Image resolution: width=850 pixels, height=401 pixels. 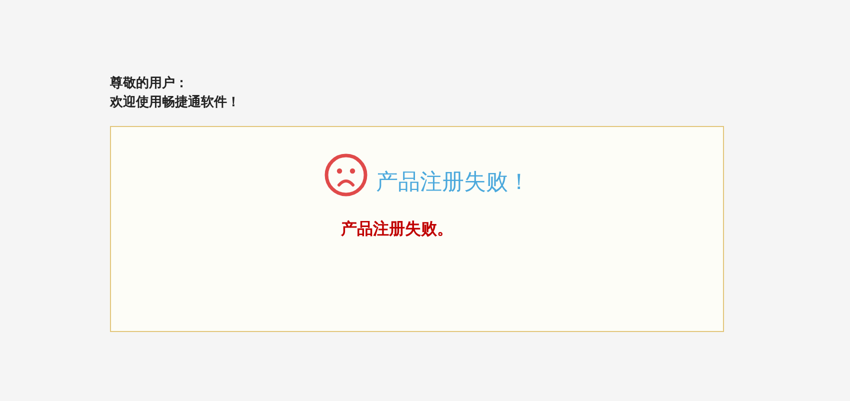 I want to click on welcome-text: 欢迎使用畅捷通软件！, so click(x=175, y=103).